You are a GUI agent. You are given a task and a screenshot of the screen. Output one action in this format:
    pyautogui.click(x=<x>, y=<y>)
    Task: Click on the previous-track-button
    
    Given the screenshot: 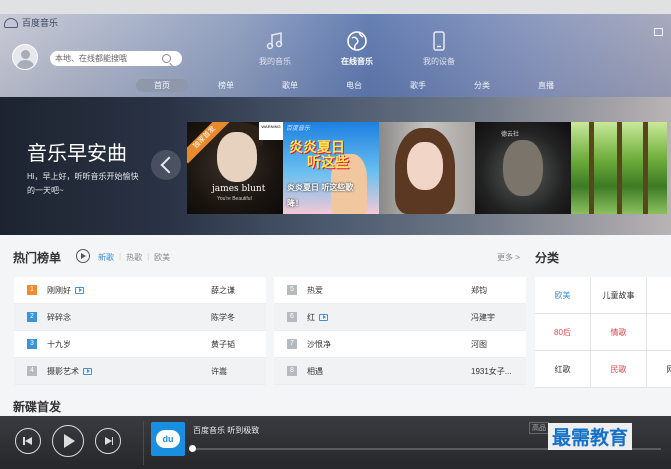 What is the action you would take?
    pyautogui.click(x=28, y=441)
    